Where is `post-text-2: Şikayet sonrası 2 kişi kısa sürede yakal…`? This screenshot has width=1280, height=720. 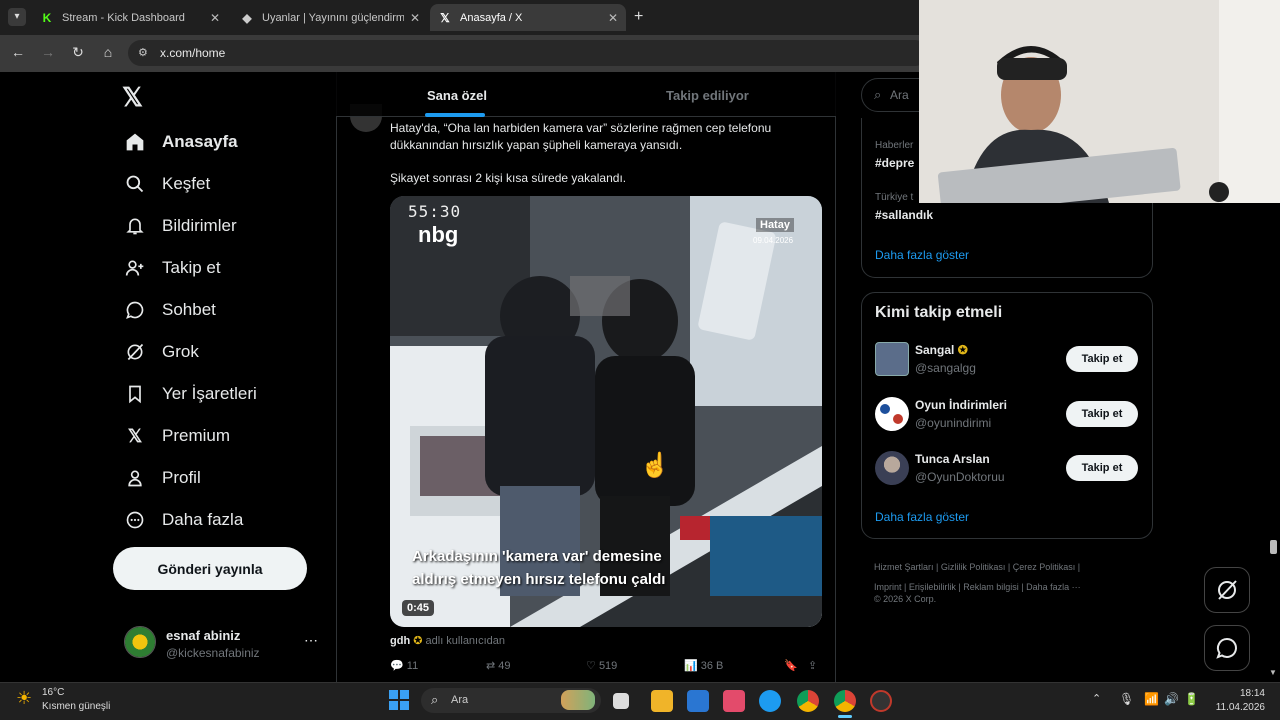 post-text-2: Şikayet sonrası 2 kişi kısa sürede yakal… is located at coordinates (508, 178).